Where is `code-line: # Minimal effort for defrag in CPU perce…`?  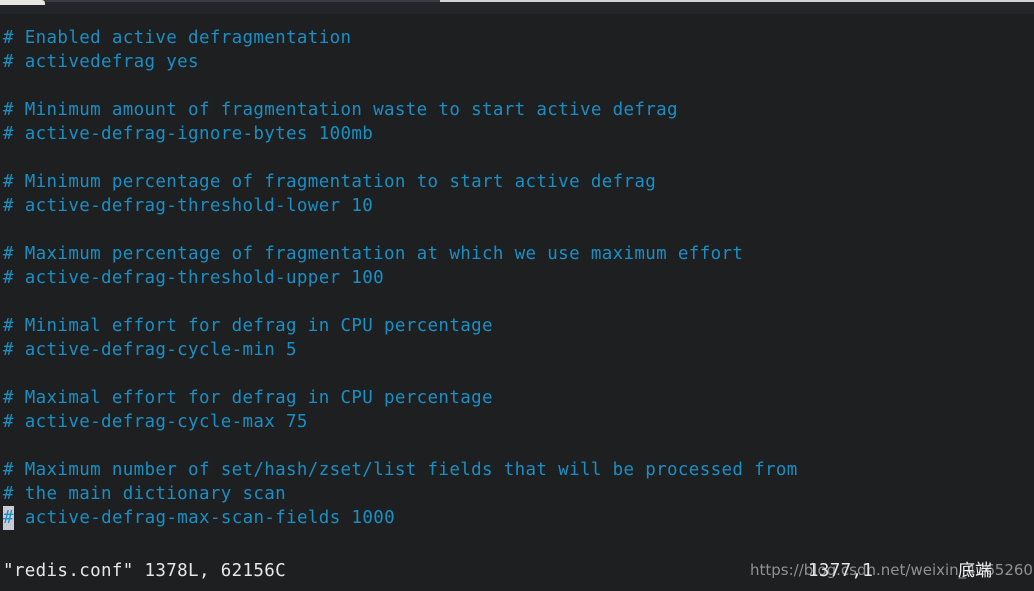
code-line: # Minimal effort for defrag in CPU perce… is located at coordinates (248, 326).